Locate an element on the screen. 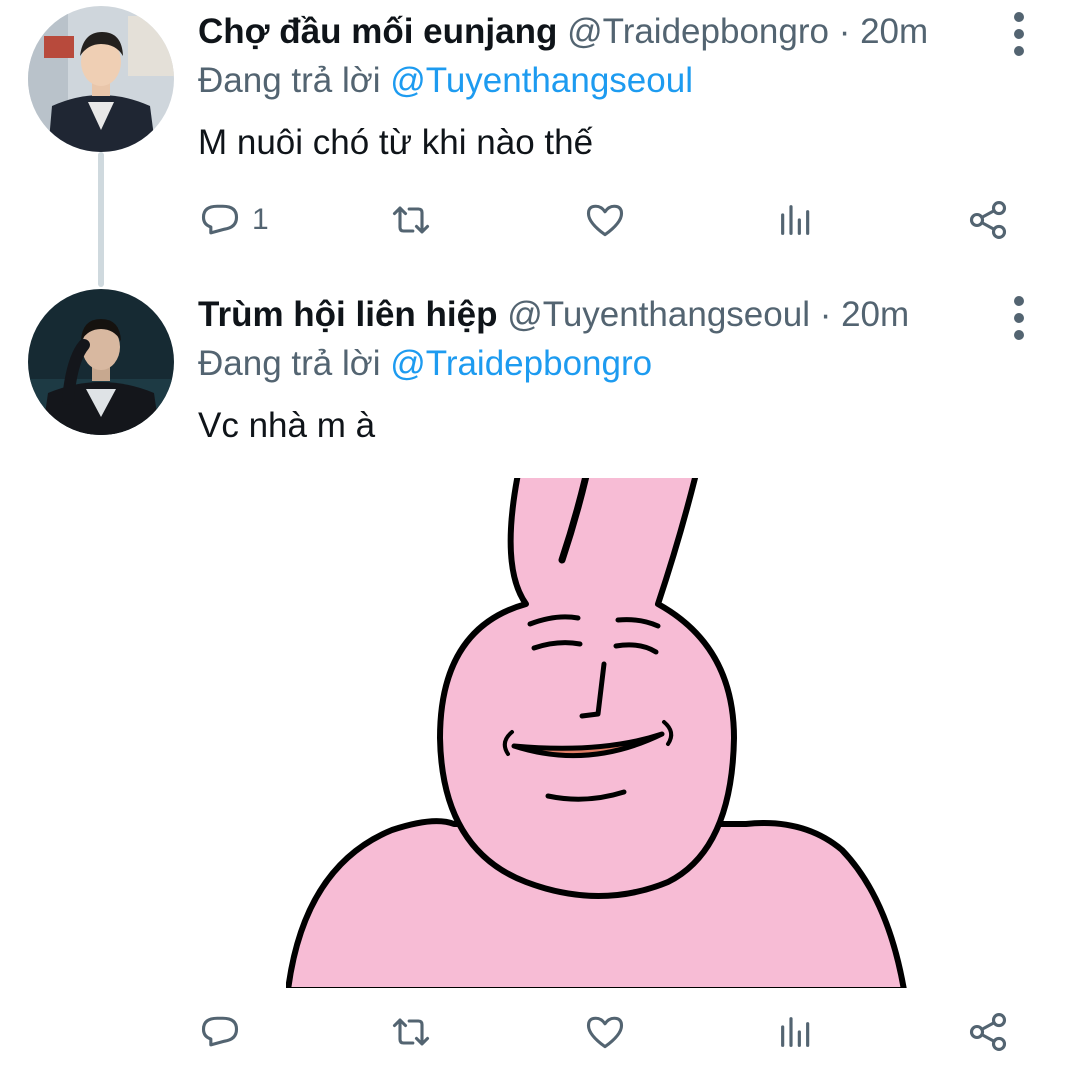  reply-count: 1 is located at coordinates (260, 219).